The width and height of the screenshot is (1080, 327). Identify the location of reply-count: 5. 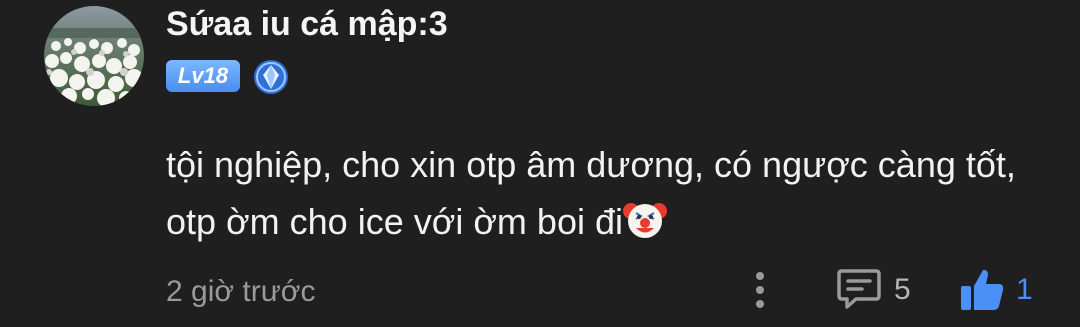
(902, 289).